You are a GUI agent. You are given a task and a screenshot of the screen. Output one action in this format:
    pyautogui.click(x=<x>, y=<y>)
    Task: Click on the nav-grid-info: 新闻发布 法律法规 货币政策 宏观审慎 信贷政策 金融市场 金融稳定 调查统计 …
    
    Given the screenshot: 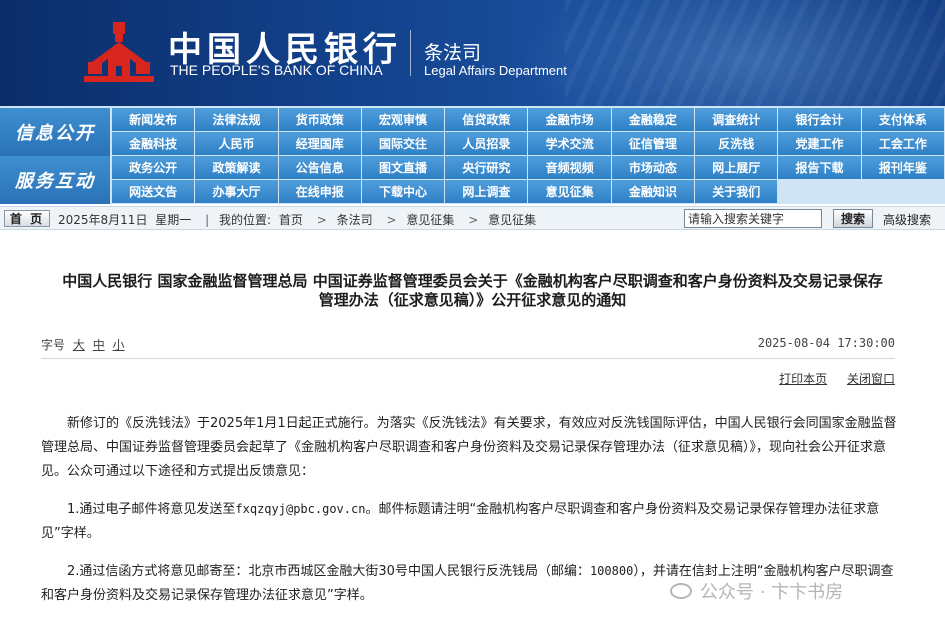 What is the action you would take?
    pyautogui.click(x=528, y=132)
    